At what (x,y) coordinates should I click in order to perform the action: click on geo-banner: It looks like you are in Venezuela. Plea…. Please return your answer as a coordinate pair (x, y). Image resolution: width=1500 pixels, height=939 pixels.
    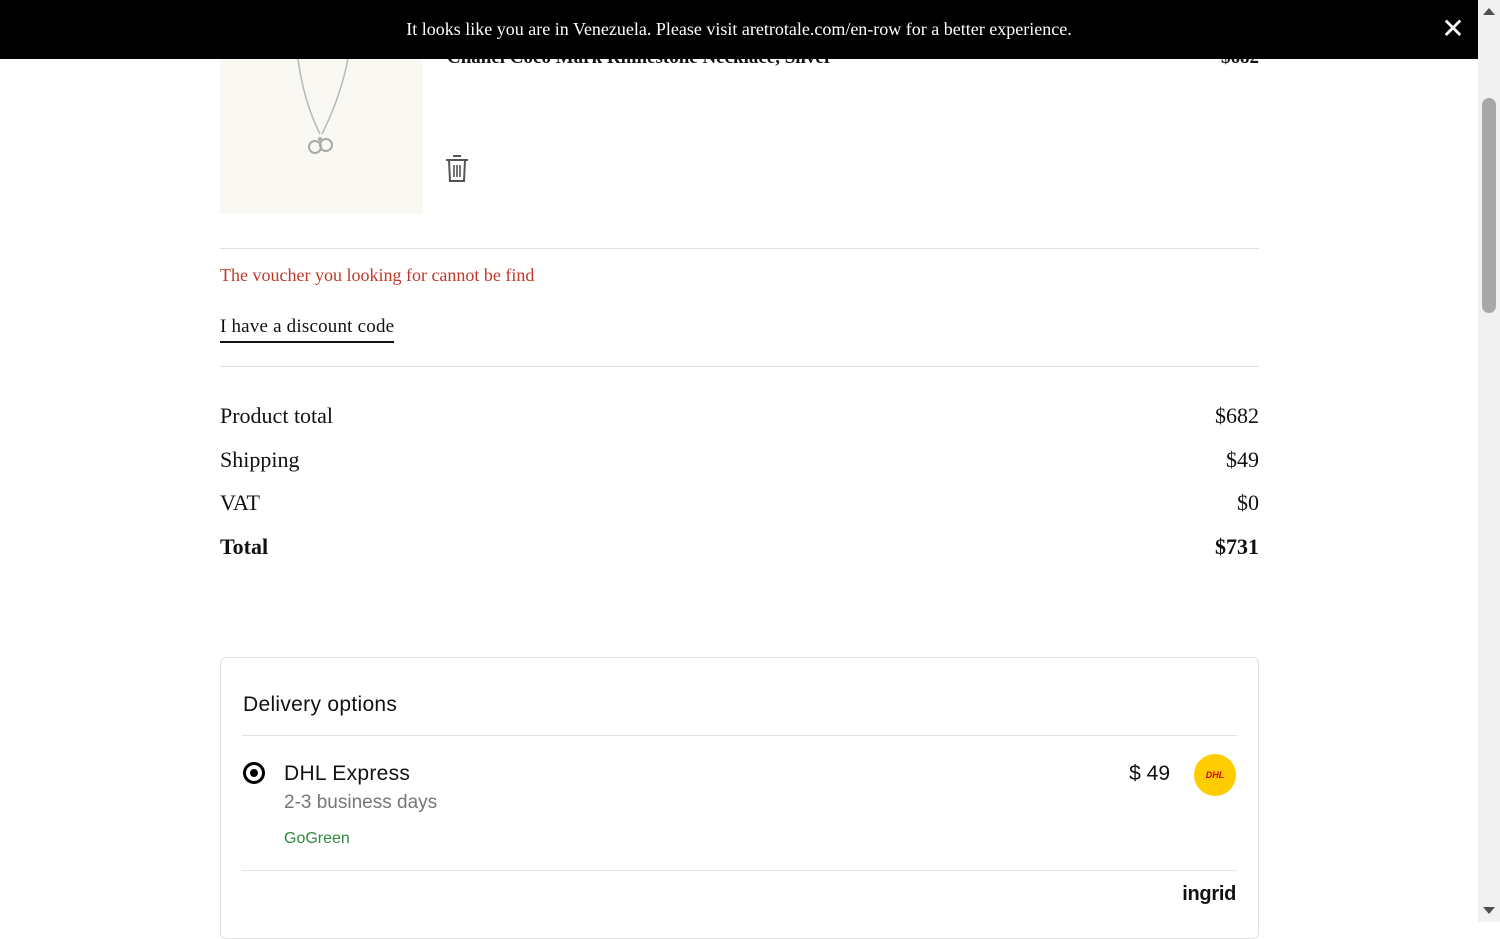
    Looking at the image, I should click on (739, 29).